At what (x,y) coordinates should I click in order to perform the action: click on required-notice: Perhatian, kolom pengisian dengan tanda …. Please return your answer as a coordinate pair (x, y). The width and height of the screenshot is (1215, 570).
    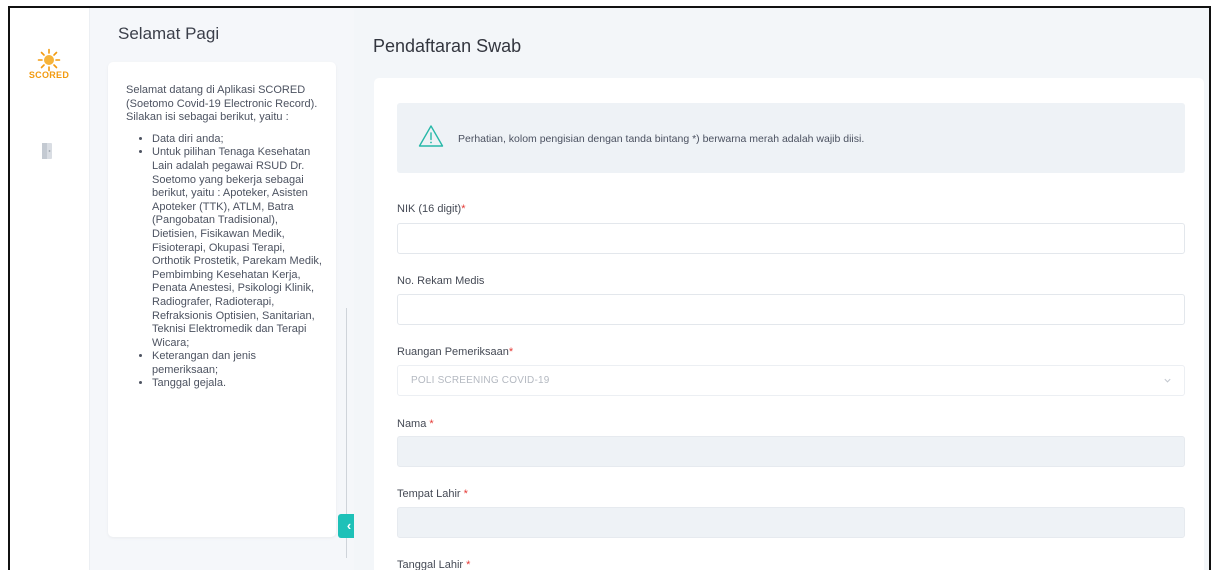
    Looking at the image, I should click on (791, 138).